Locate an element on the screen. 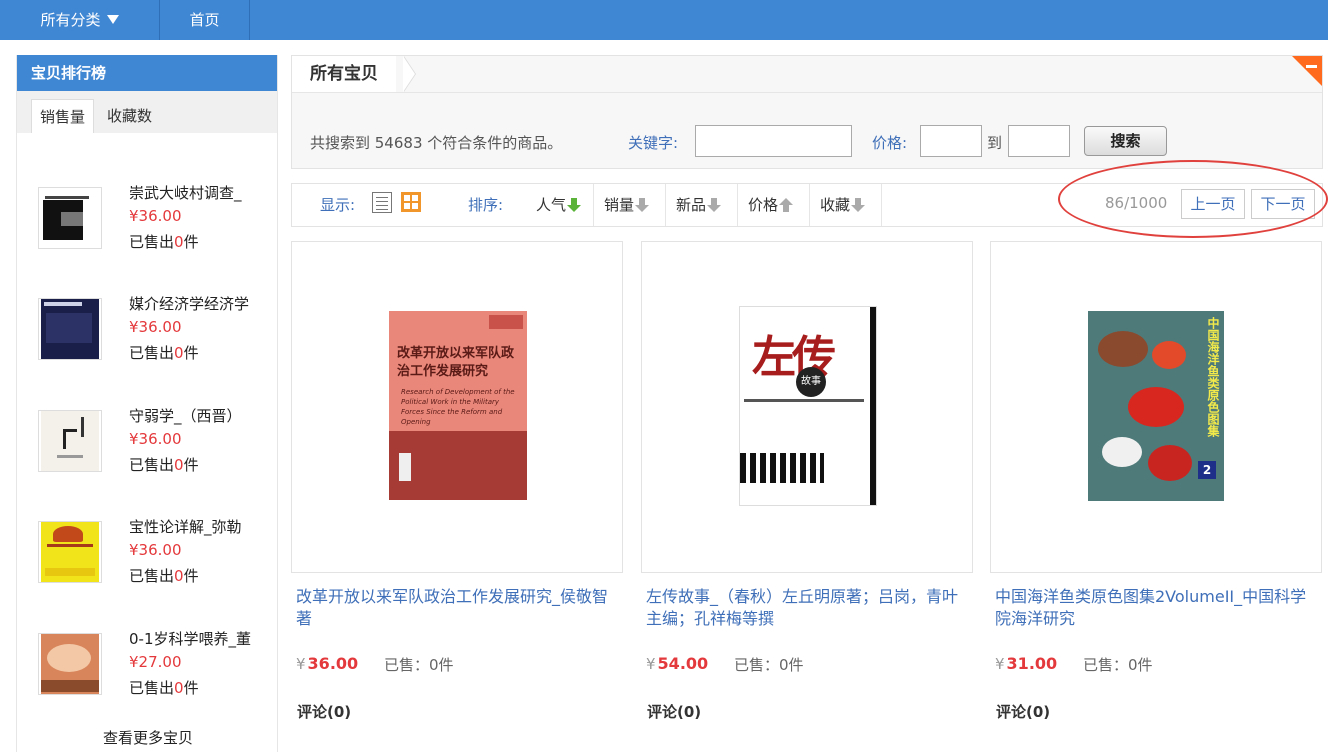 This screenshot has height=752, width=1328. sort-sales: 销量 is located at coordinates (630, 205).